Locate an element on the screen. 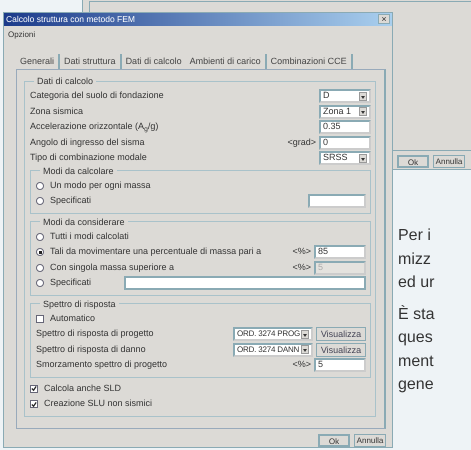 The image size is (471, 450). input-field: 0 is located at coordinates (345, 143).